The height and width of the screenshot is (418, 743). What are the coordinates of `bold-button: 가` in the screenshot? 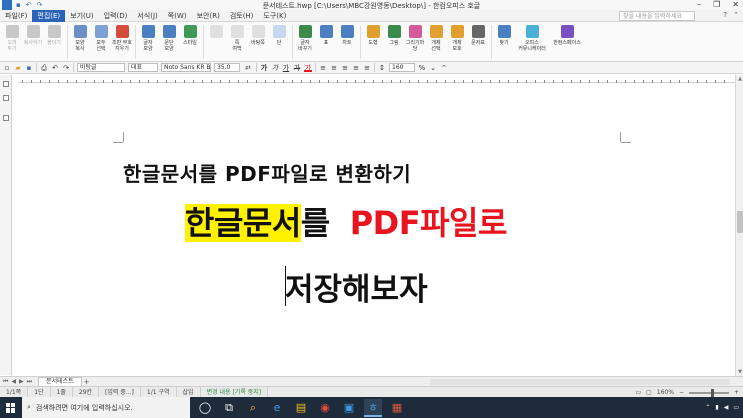 It's located at (264, 68).